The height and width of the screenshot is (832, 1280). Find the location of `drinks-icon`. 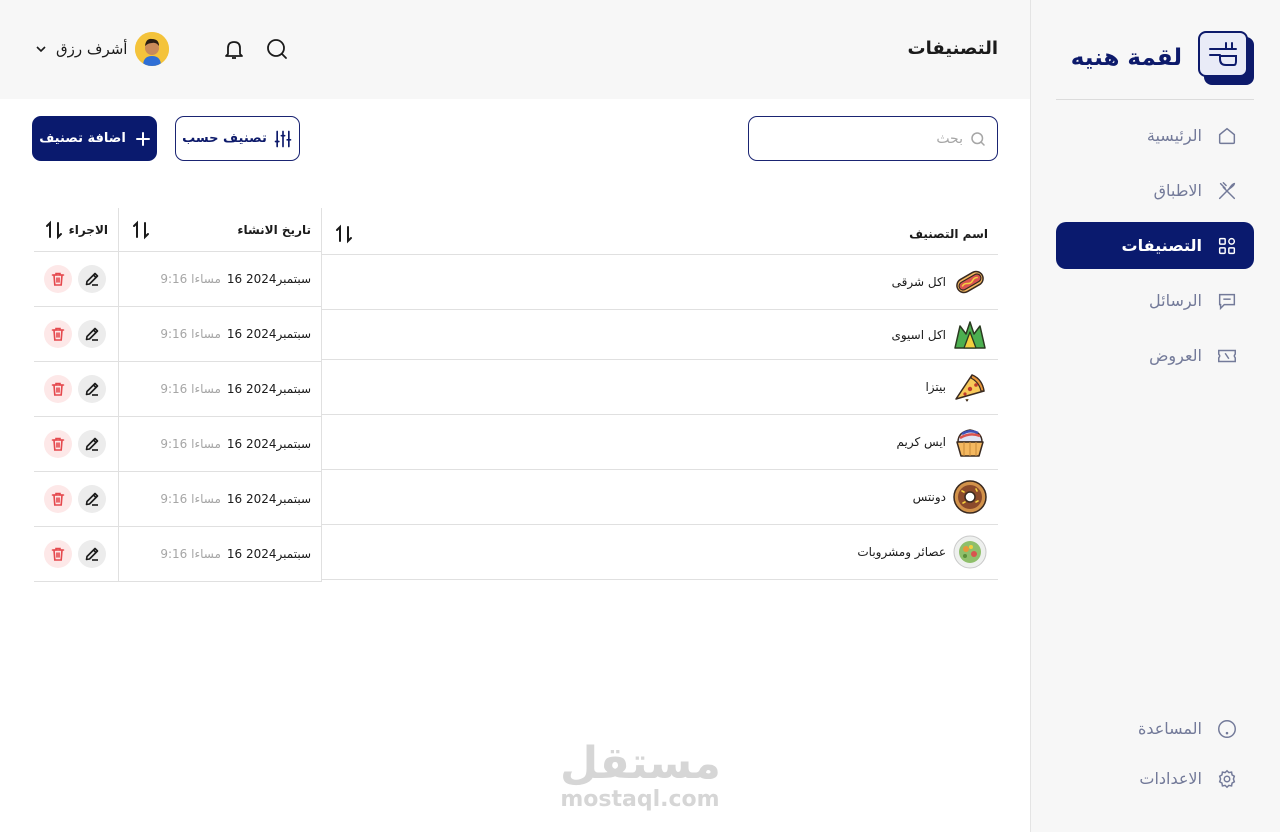

drinks-icon is located at coordinates (970, 552).